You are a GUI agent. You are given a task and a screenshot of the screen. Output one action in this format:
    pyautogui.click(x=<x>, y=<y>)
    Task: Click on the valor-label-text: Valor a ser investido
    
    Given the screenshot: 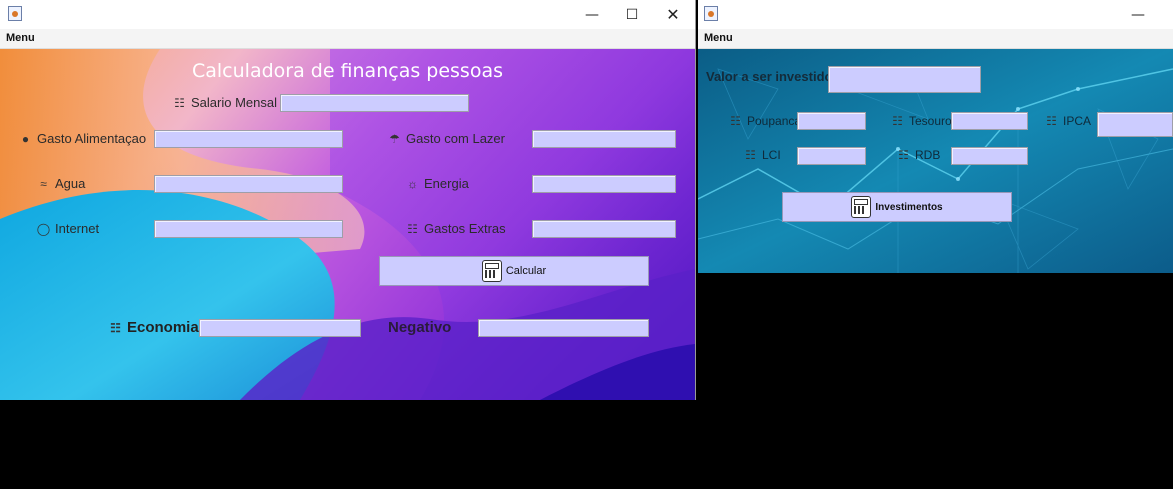 What is the action you would take?
    pyautogui.click(x=769, y=76)
    